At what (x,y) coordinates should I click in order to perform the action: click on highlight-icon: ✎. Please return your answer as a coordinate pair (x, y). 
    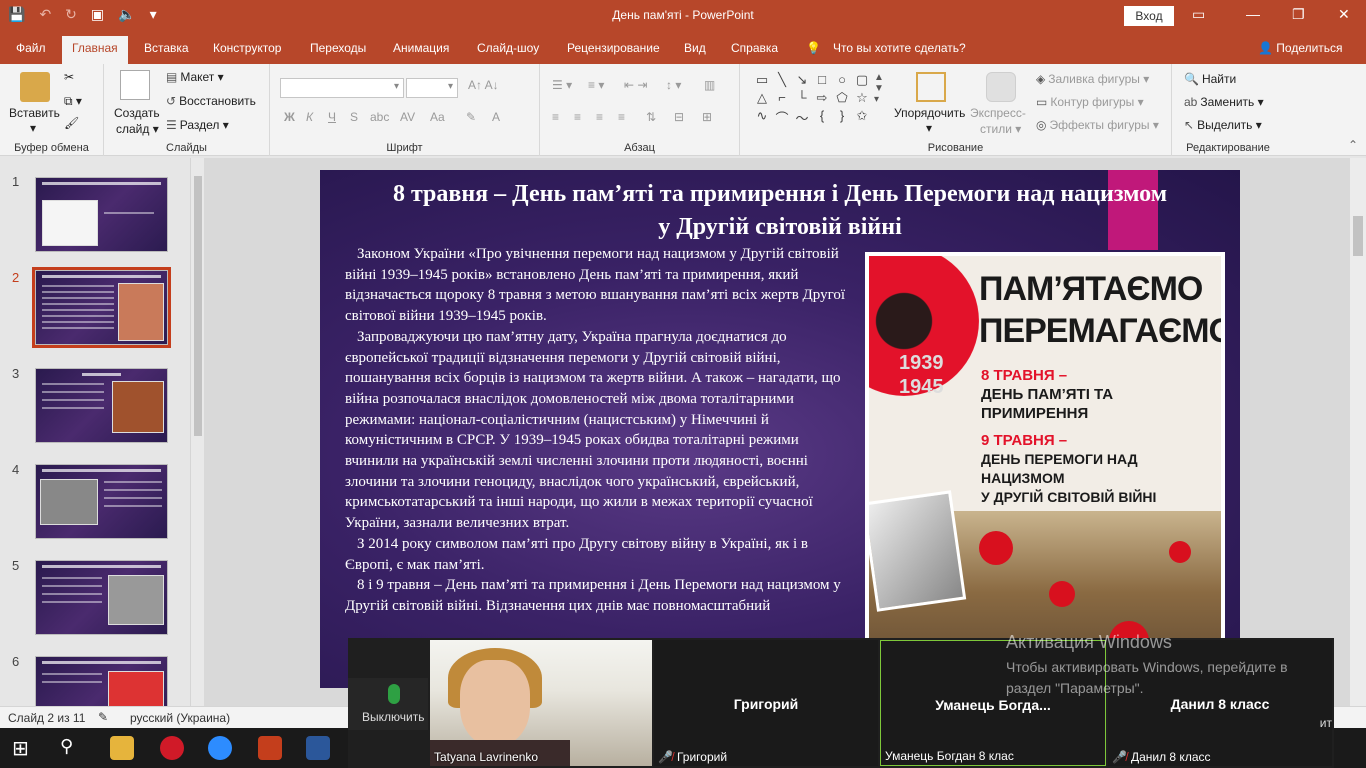
    Looking at the image, I should click on (471, 117).